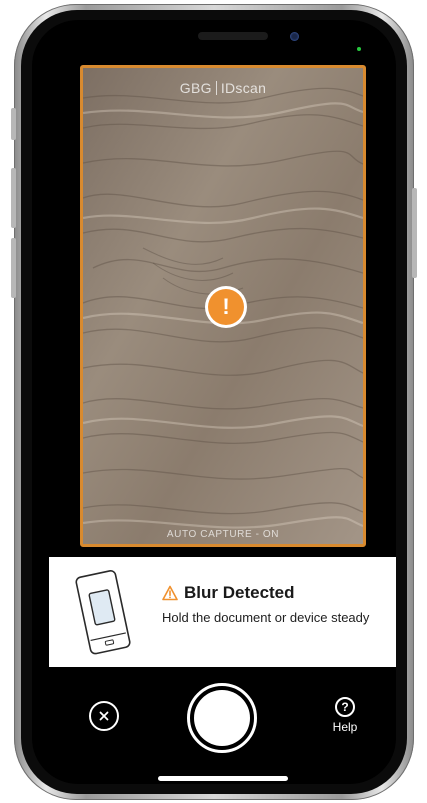 This screenshot has width=427, height=803. Describe the element at coordinates (195, 88) in the screenshot. I see `brand-gbg: GBG` at that location.